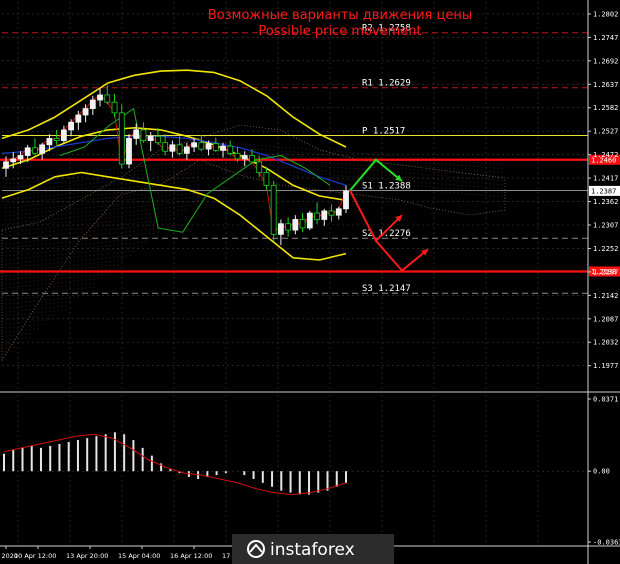 This screenshot has height=564, width=620. I want to click on price-tick-label: 1.2692, so click(605, 61).